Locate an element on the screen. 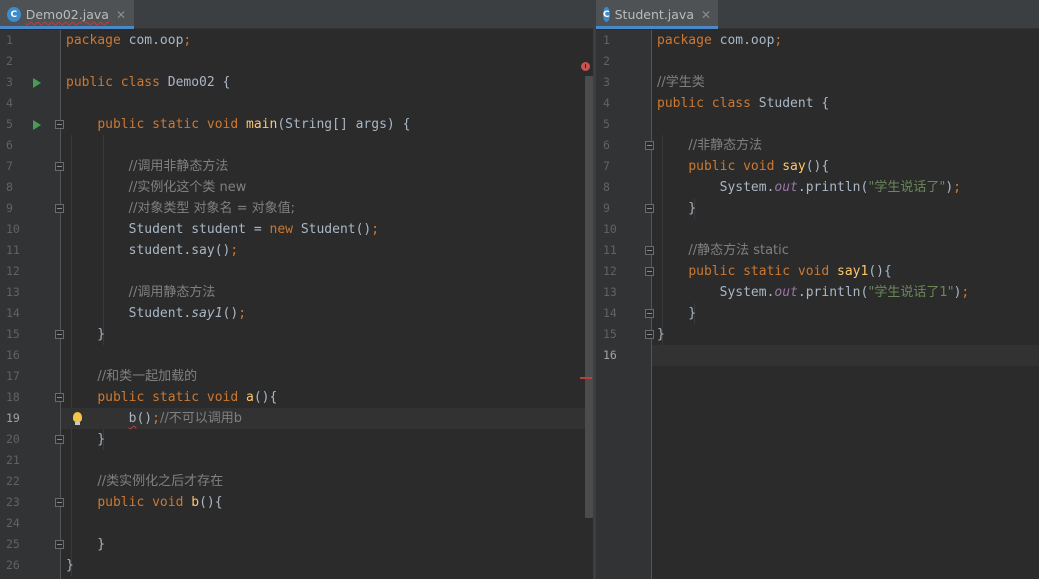 Image resolution: width=1039 pixels, height=579 pixels. tab-student: C Student.java ✕ is located at coordinates (657, 14).